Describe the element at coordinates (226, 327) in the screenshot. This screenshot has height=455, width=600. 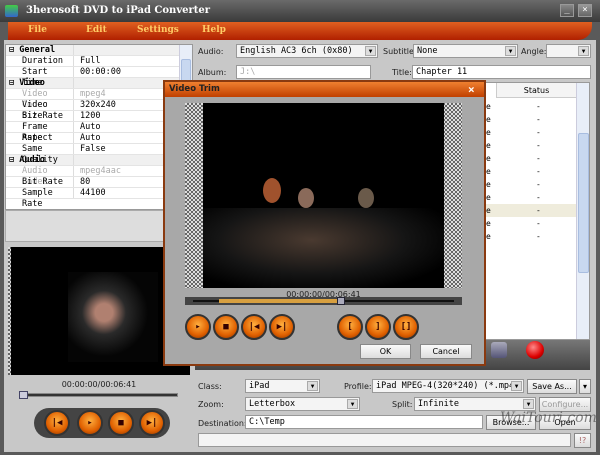
I see `trim-stop-button: ■` at that location.